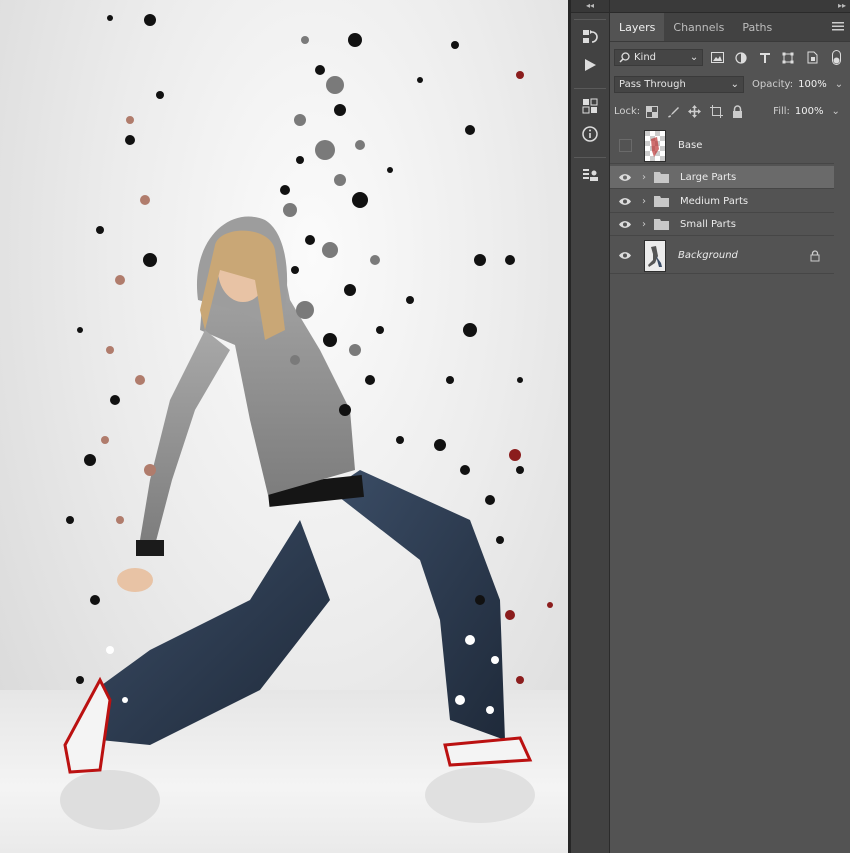 The width and height of the screenshot is (850, 853). I want to click on type-filter-icon, so click(764, 57).